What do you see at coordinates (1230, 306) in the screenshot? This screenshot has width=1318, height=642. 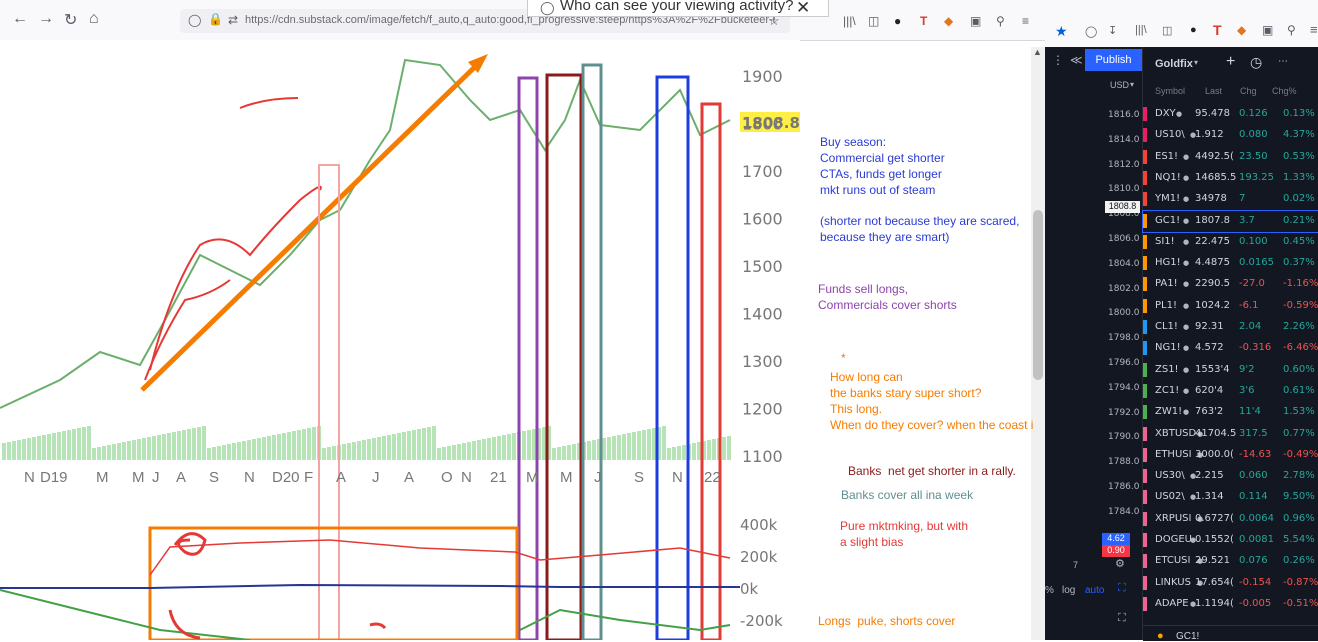 I see `watchlist-row: PL1! ● 1024.2 -6.1 -0.59%` at bounding box center [1230, 306].